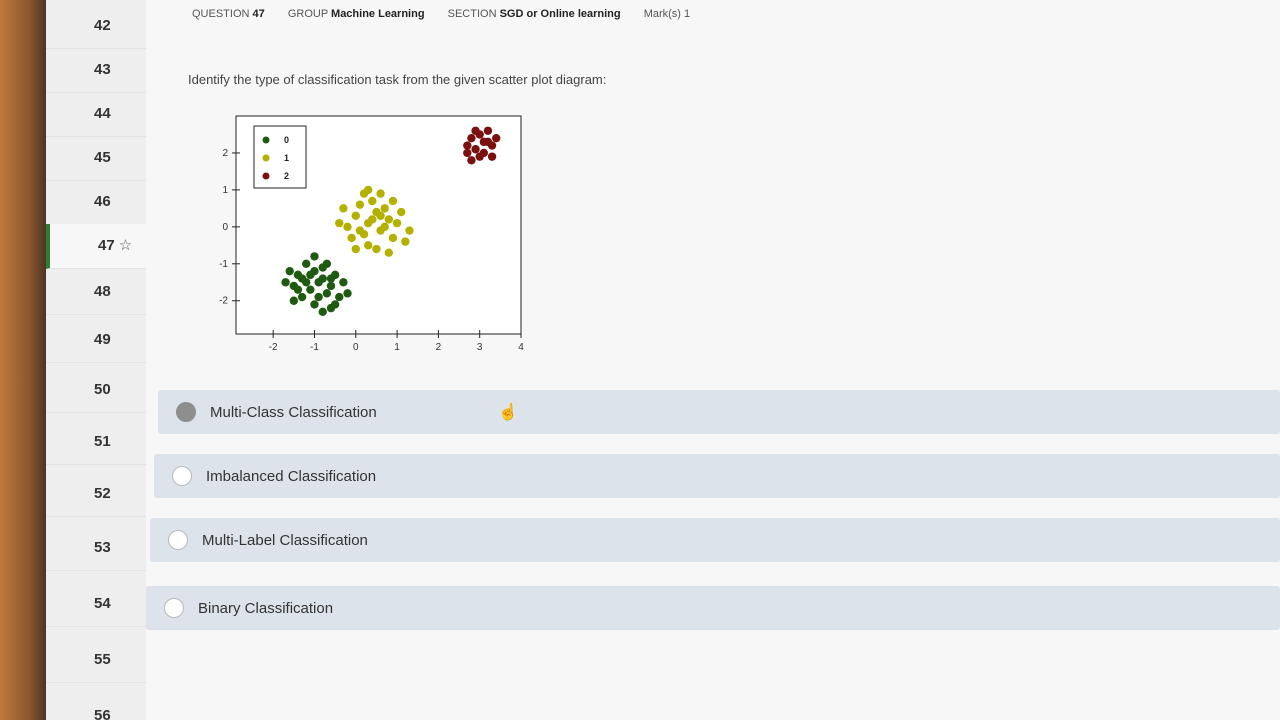  What do you see at coordinates (713, 608) in the screenshot?
I see `option-binary: Binary Classification` at bounding box center [713, 608].